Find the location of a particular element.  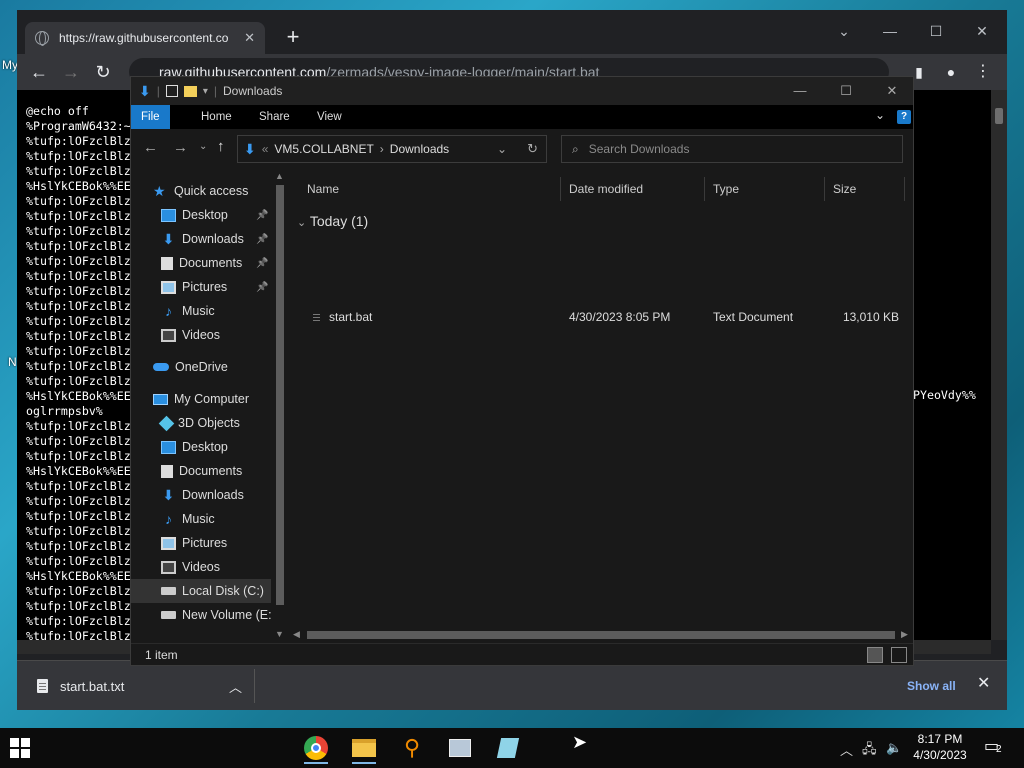

help-icon: ? is located at coordinates (904, 117).